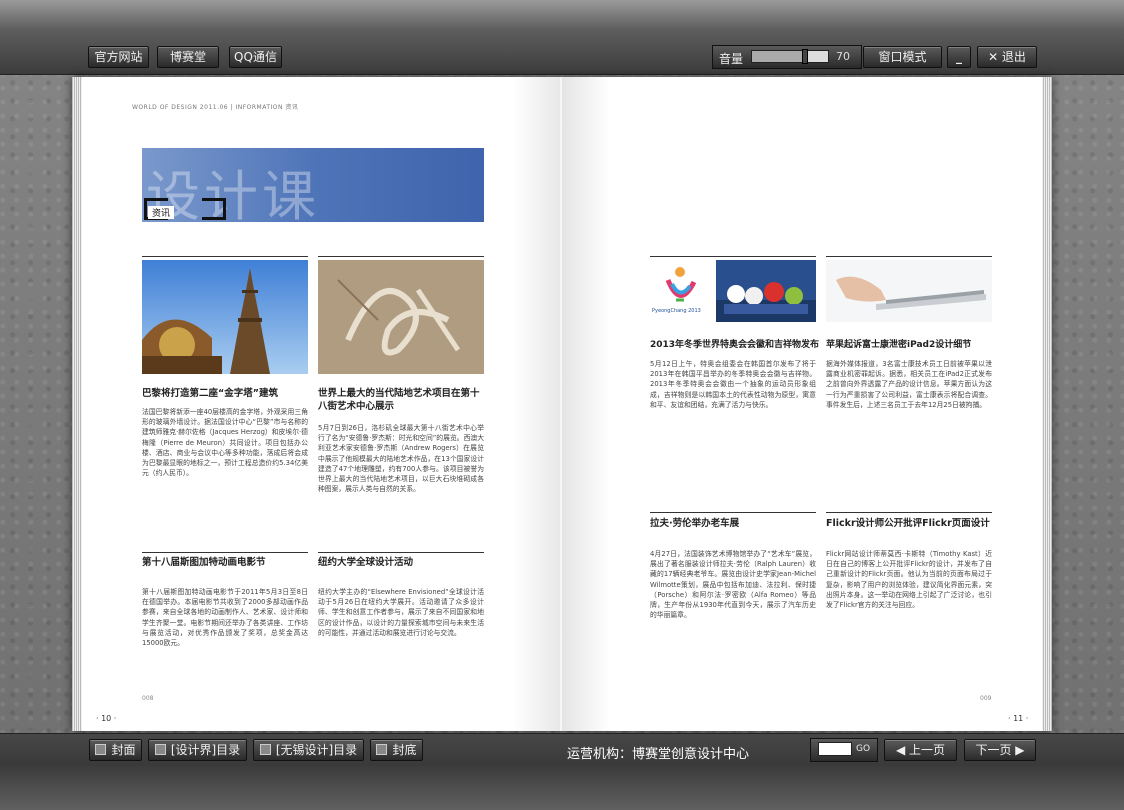  What do you see at coordinates (909, 291) in the screenshot?
I see `ipad-photo` at bounding box center [909, 291].